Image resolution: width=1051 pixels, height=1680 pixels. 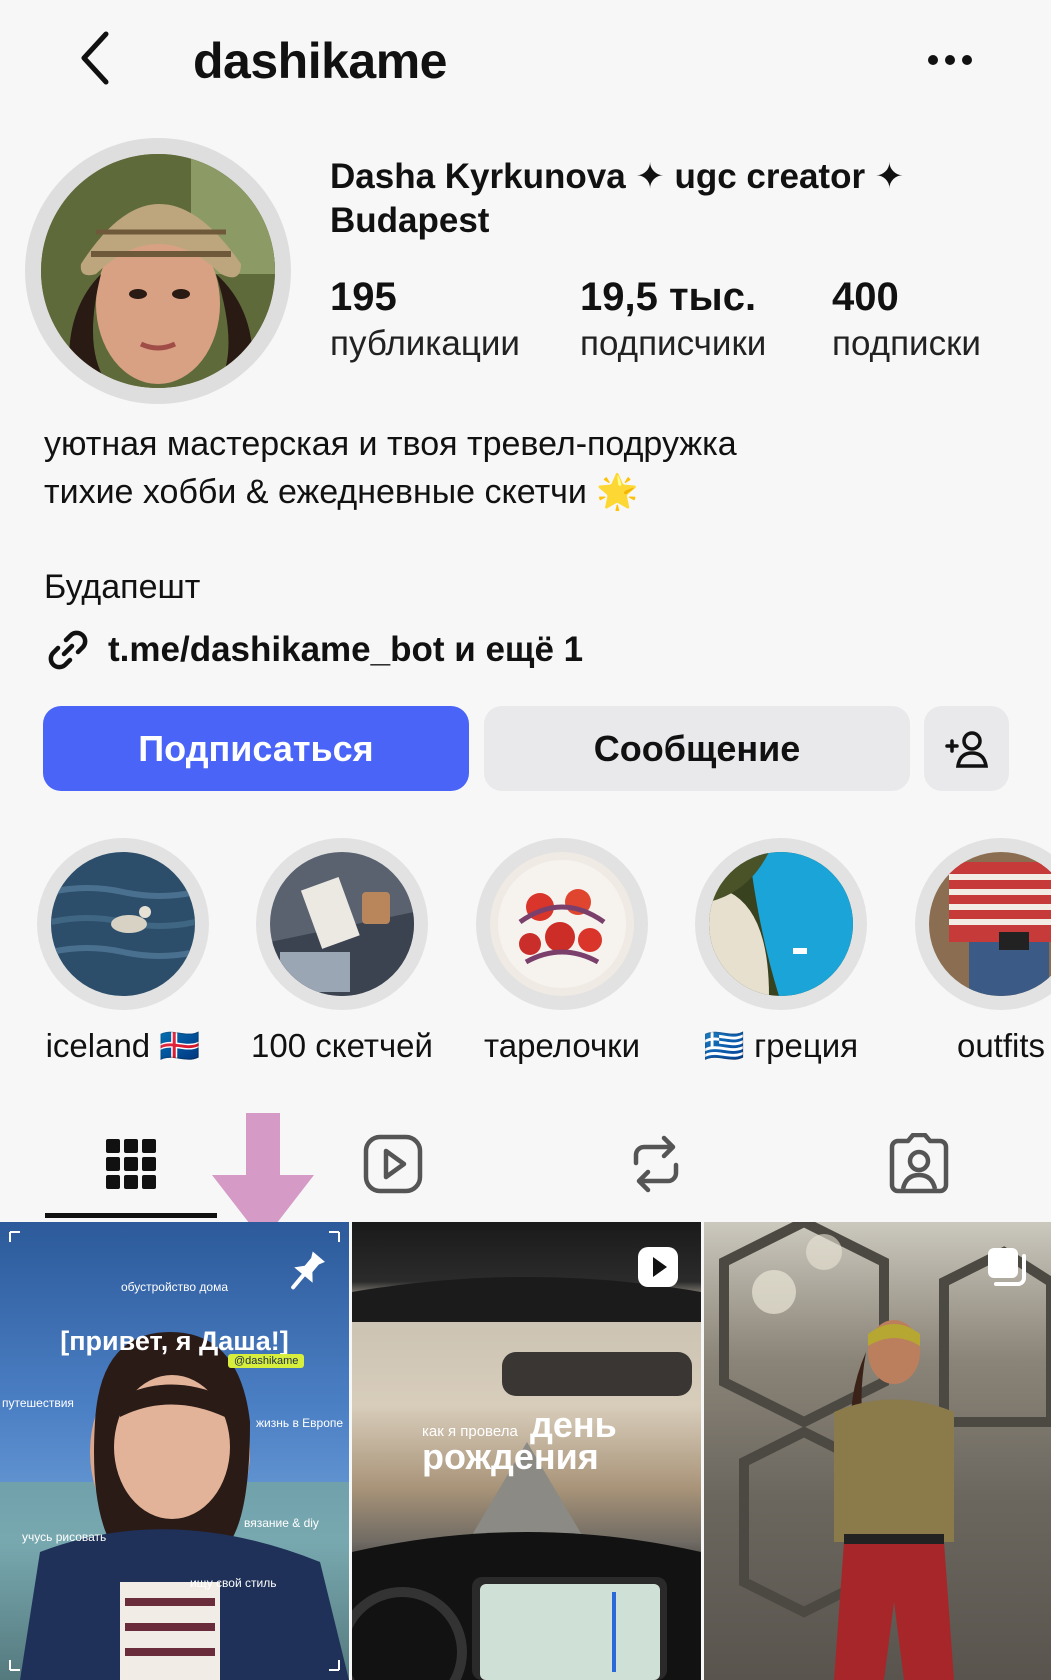 I want to click on tab-reposts, so click(x=656, y=1164).